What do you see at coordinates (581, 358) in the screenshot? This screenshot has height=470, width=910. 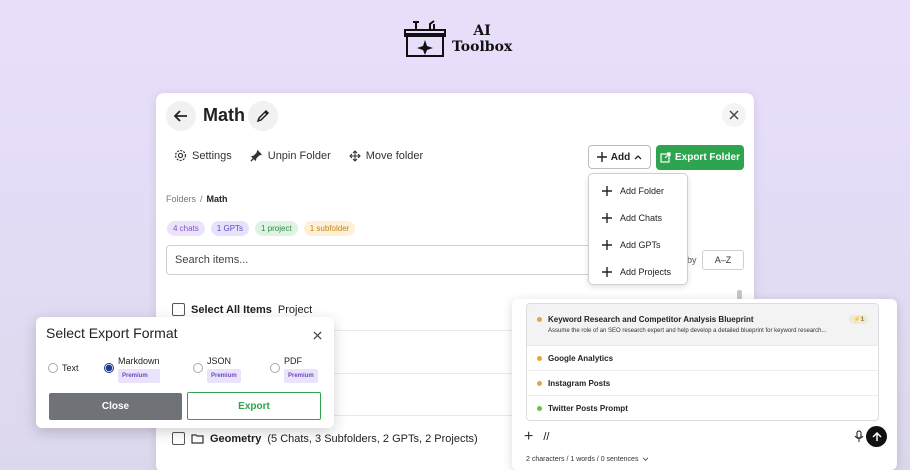 I see `prompt-title: Google Analytics` at bounding box center [581, 358].